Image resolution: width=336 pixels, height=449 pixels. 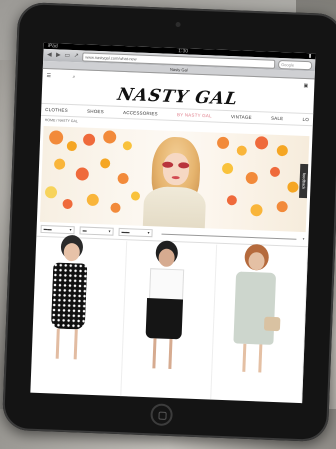 I want to click on nav-item-by-nasty-gal: BY NASTY GAL, so click(x=194, y=115).